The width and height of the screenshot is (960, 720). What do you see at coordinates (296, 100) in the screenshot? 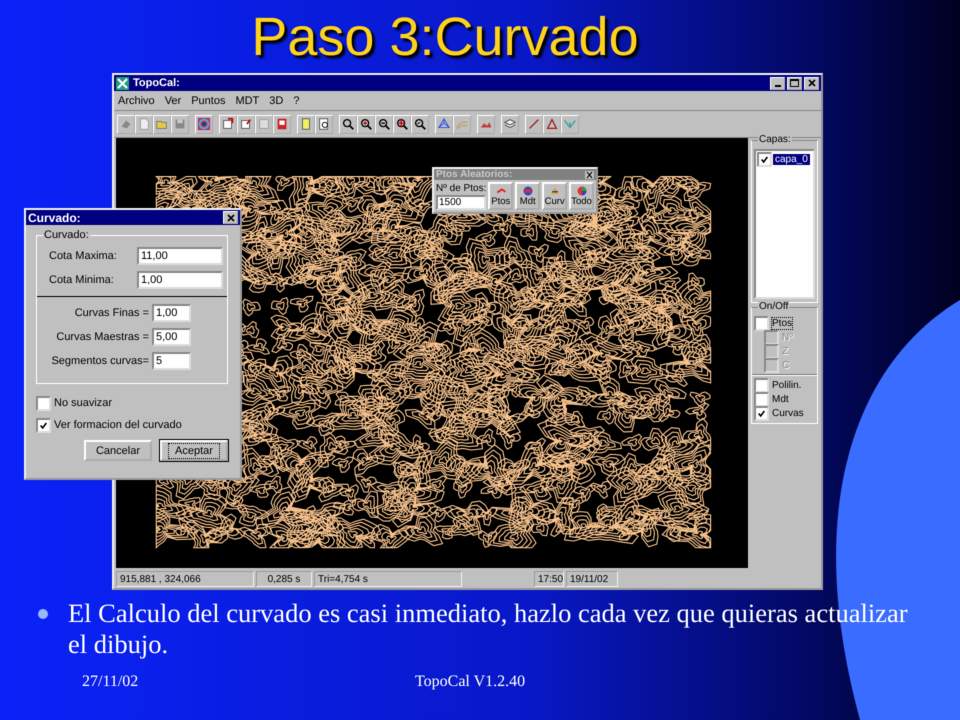
I see `menu-item: ?` at bounding box center [296, 100].